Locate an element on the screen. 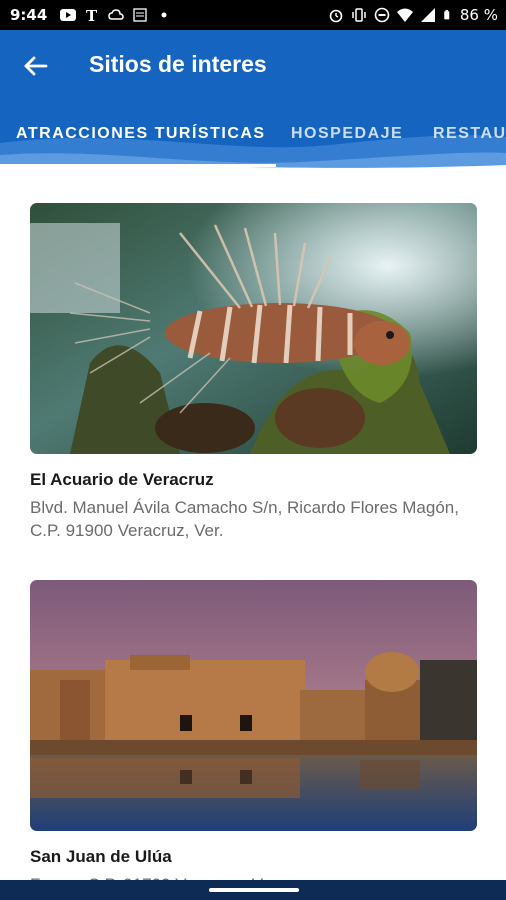 Image resolution: width=506 pixels, height=900 pixels. signal-icon is located at coordinates (427, 15).